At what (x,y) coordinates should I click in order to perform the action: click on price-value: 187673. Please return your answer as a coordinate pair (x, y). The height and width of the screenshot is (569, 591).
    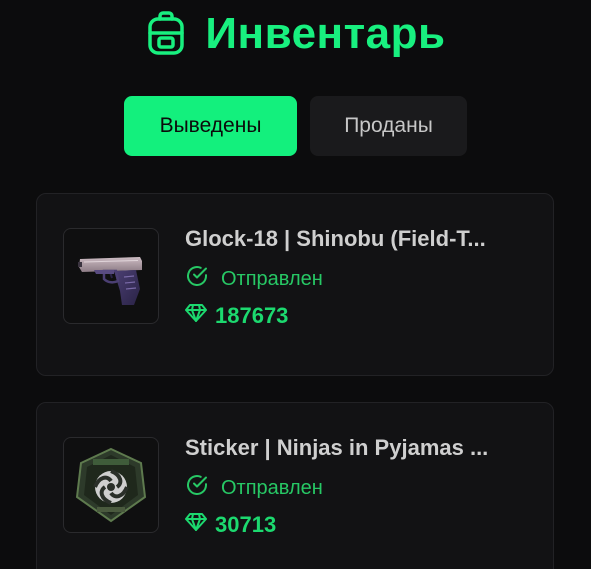
    Looking at the image, I should click on (252, 315).